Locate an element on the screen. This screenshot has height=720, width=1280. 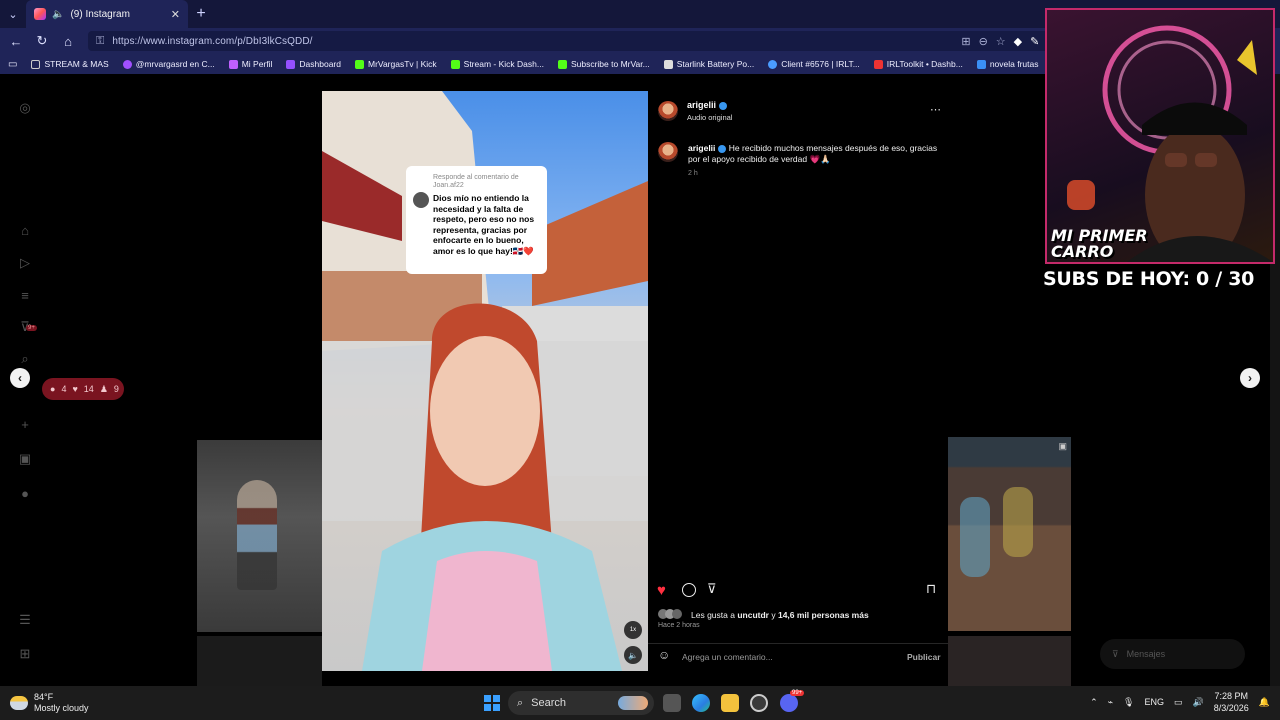
reload-button: ↻ is located at coordinates (42, 41).